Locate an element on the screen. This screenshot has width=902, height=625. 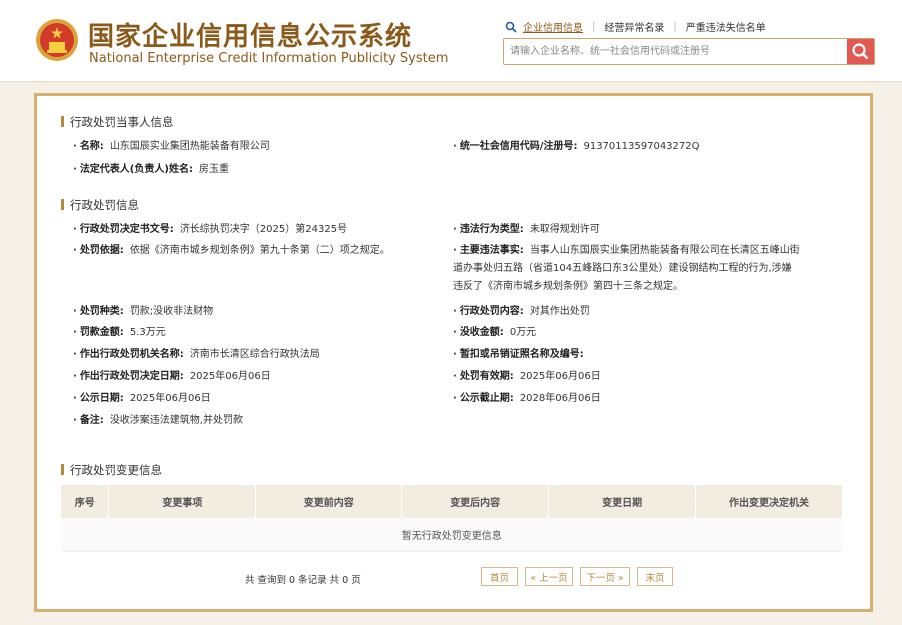
field-confiscation: · 没收金额: 0万元 is located at coordinates (495, 332).